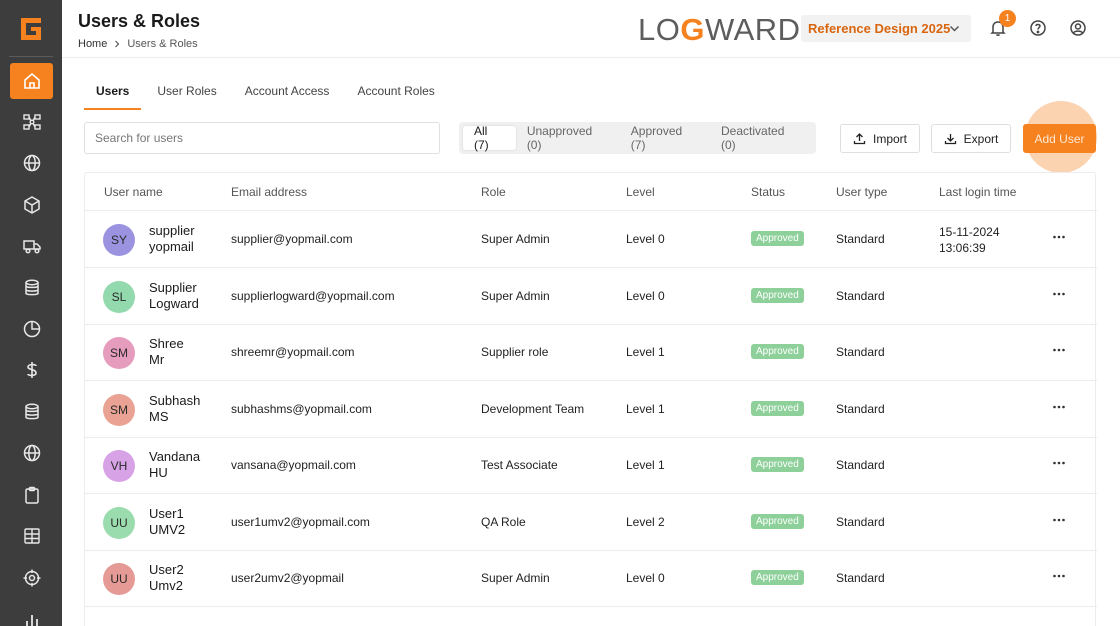 This screenshot has height=626, width=1120. What do you see at coordinates (293, 465) in the screenshot?
I see `user-email: vansana@yopmail.com` at bounding box center [293, 465].